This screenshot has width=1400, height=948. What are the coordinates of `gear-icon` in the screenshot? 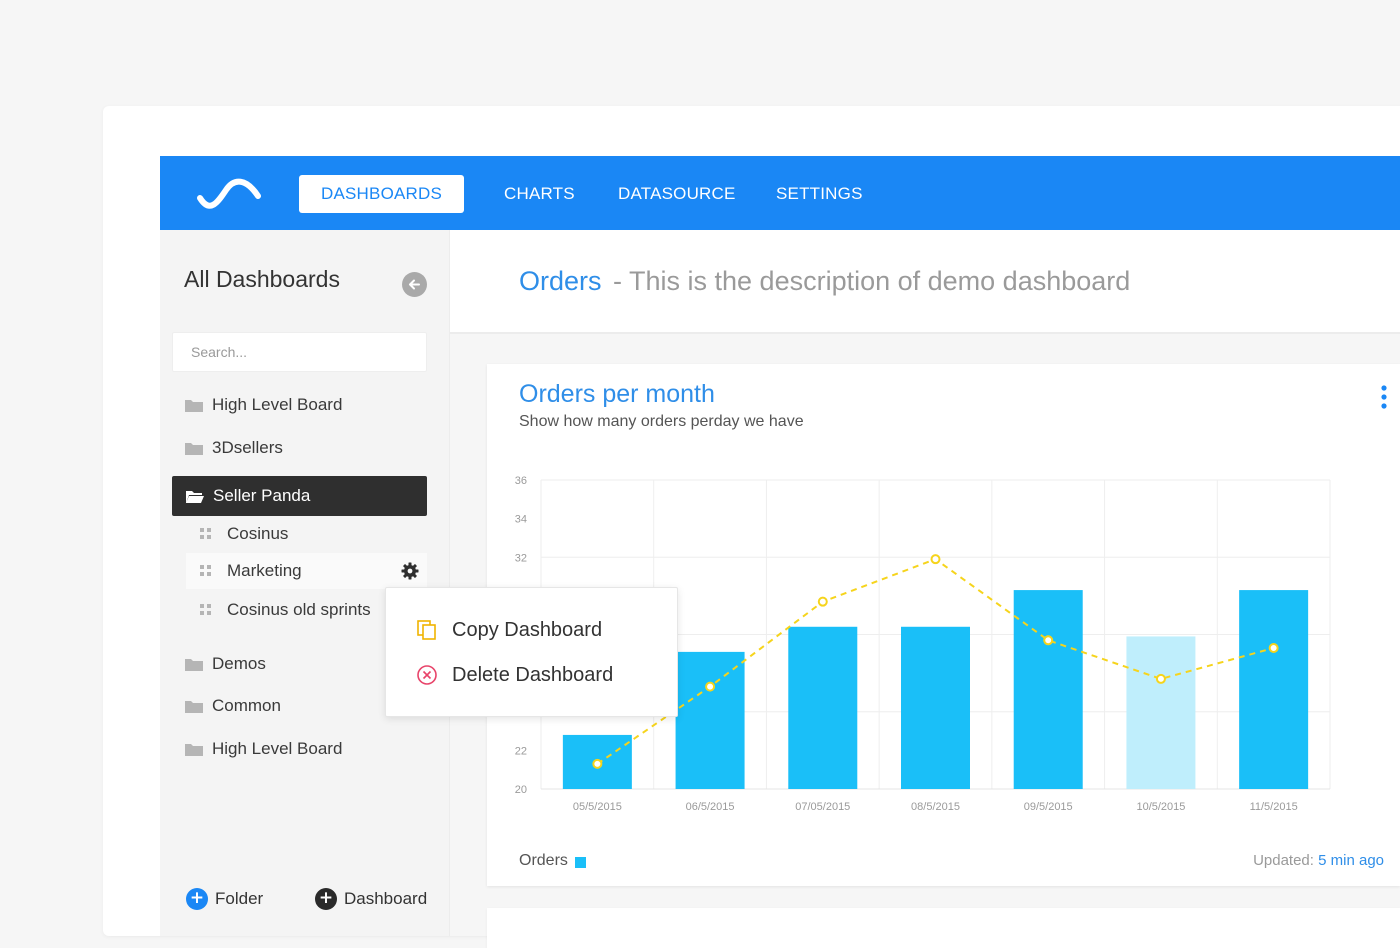 It's located at (410, 571).